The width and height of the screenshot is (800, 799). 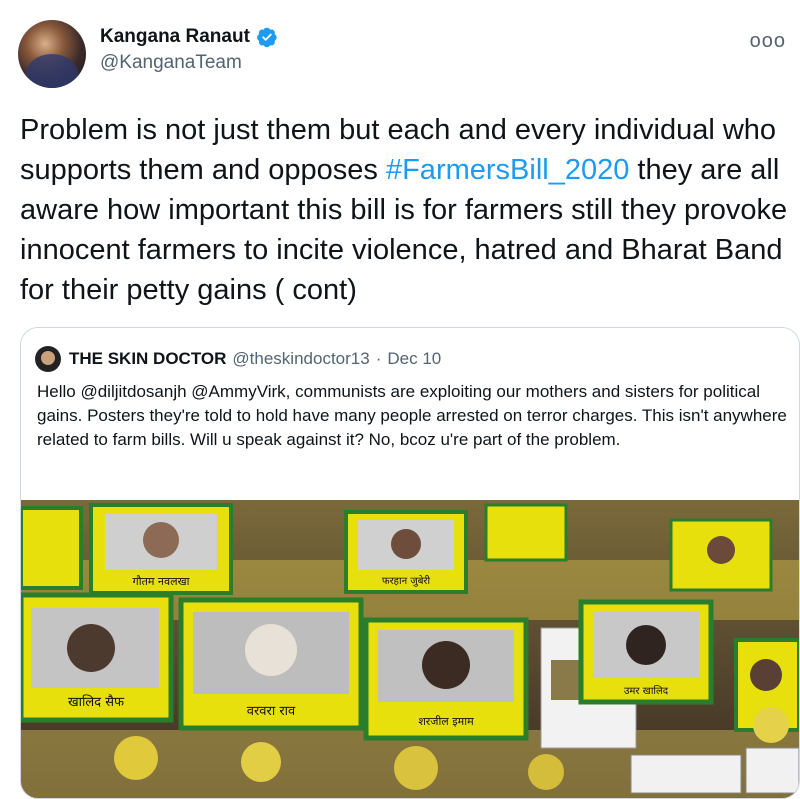 What do you see at coordinates (768, 41) in the screenshot?
I see `more-options-icon: ooo` at bounding box center [768, 41].